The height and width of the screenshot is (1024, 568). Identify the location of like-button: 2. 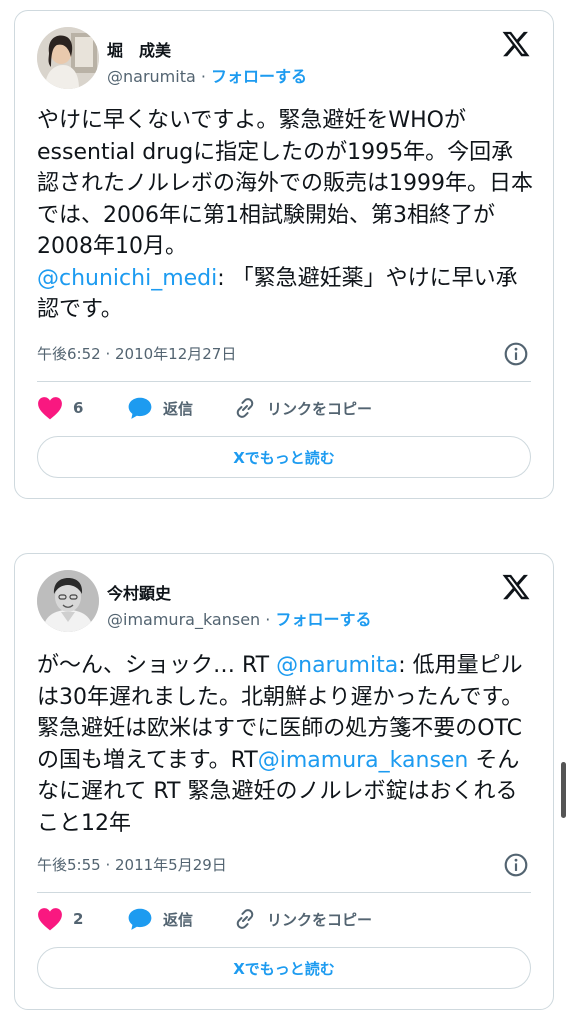
(60, 919).